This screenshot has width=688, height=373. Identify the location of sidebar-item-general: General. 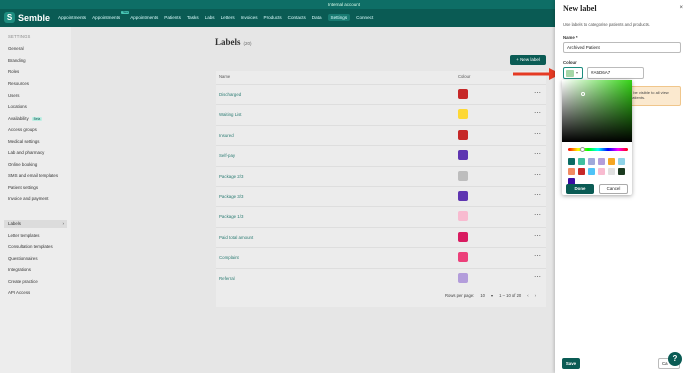
(16, 48).